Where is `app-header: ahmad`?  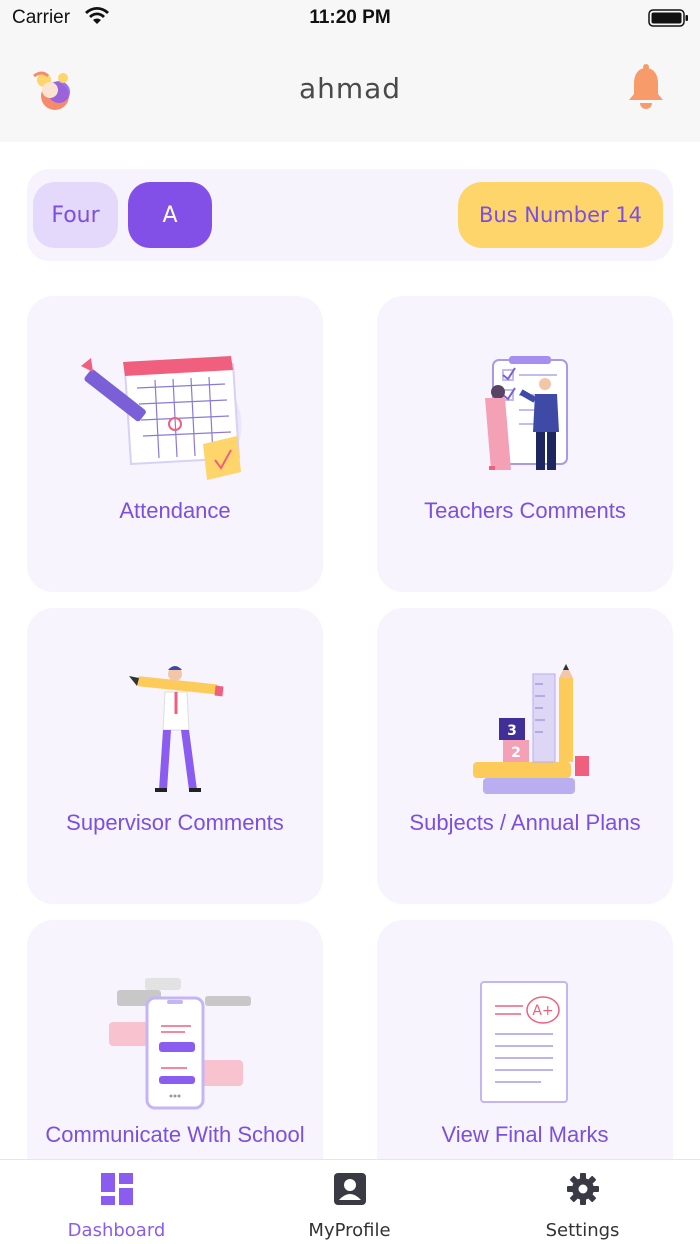 app-header: ahmad is located at coordinates (350, 90).